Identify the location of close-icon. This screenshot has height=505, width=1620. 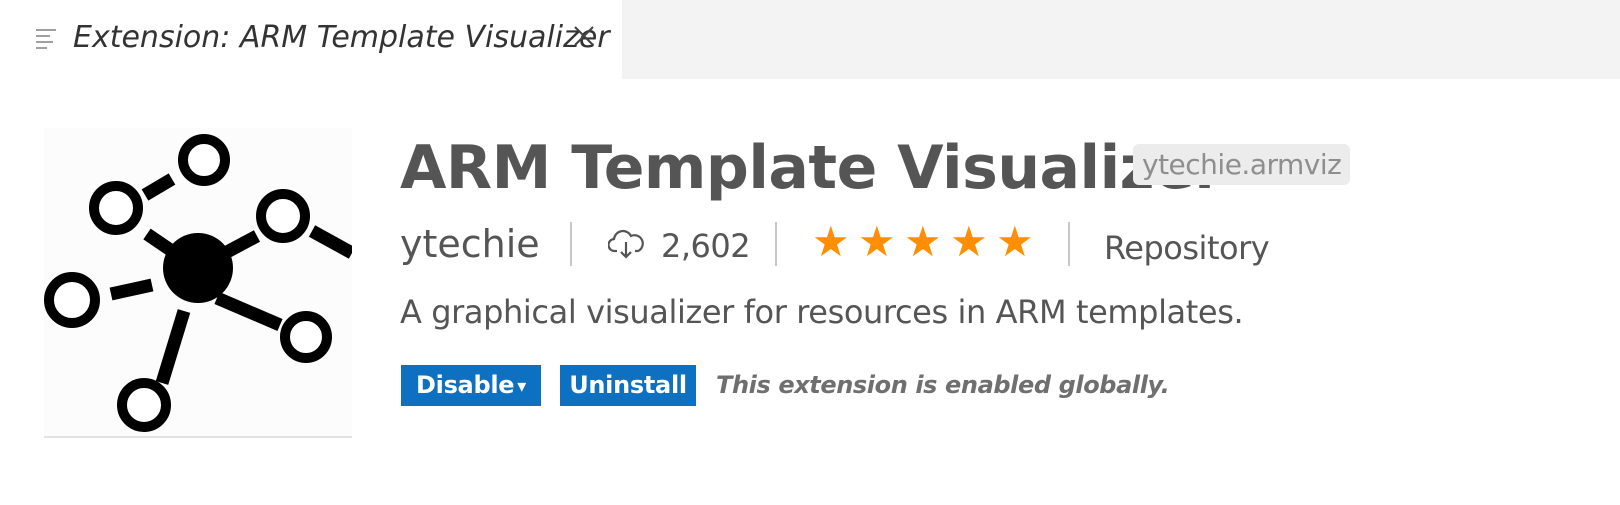
(584, 36).